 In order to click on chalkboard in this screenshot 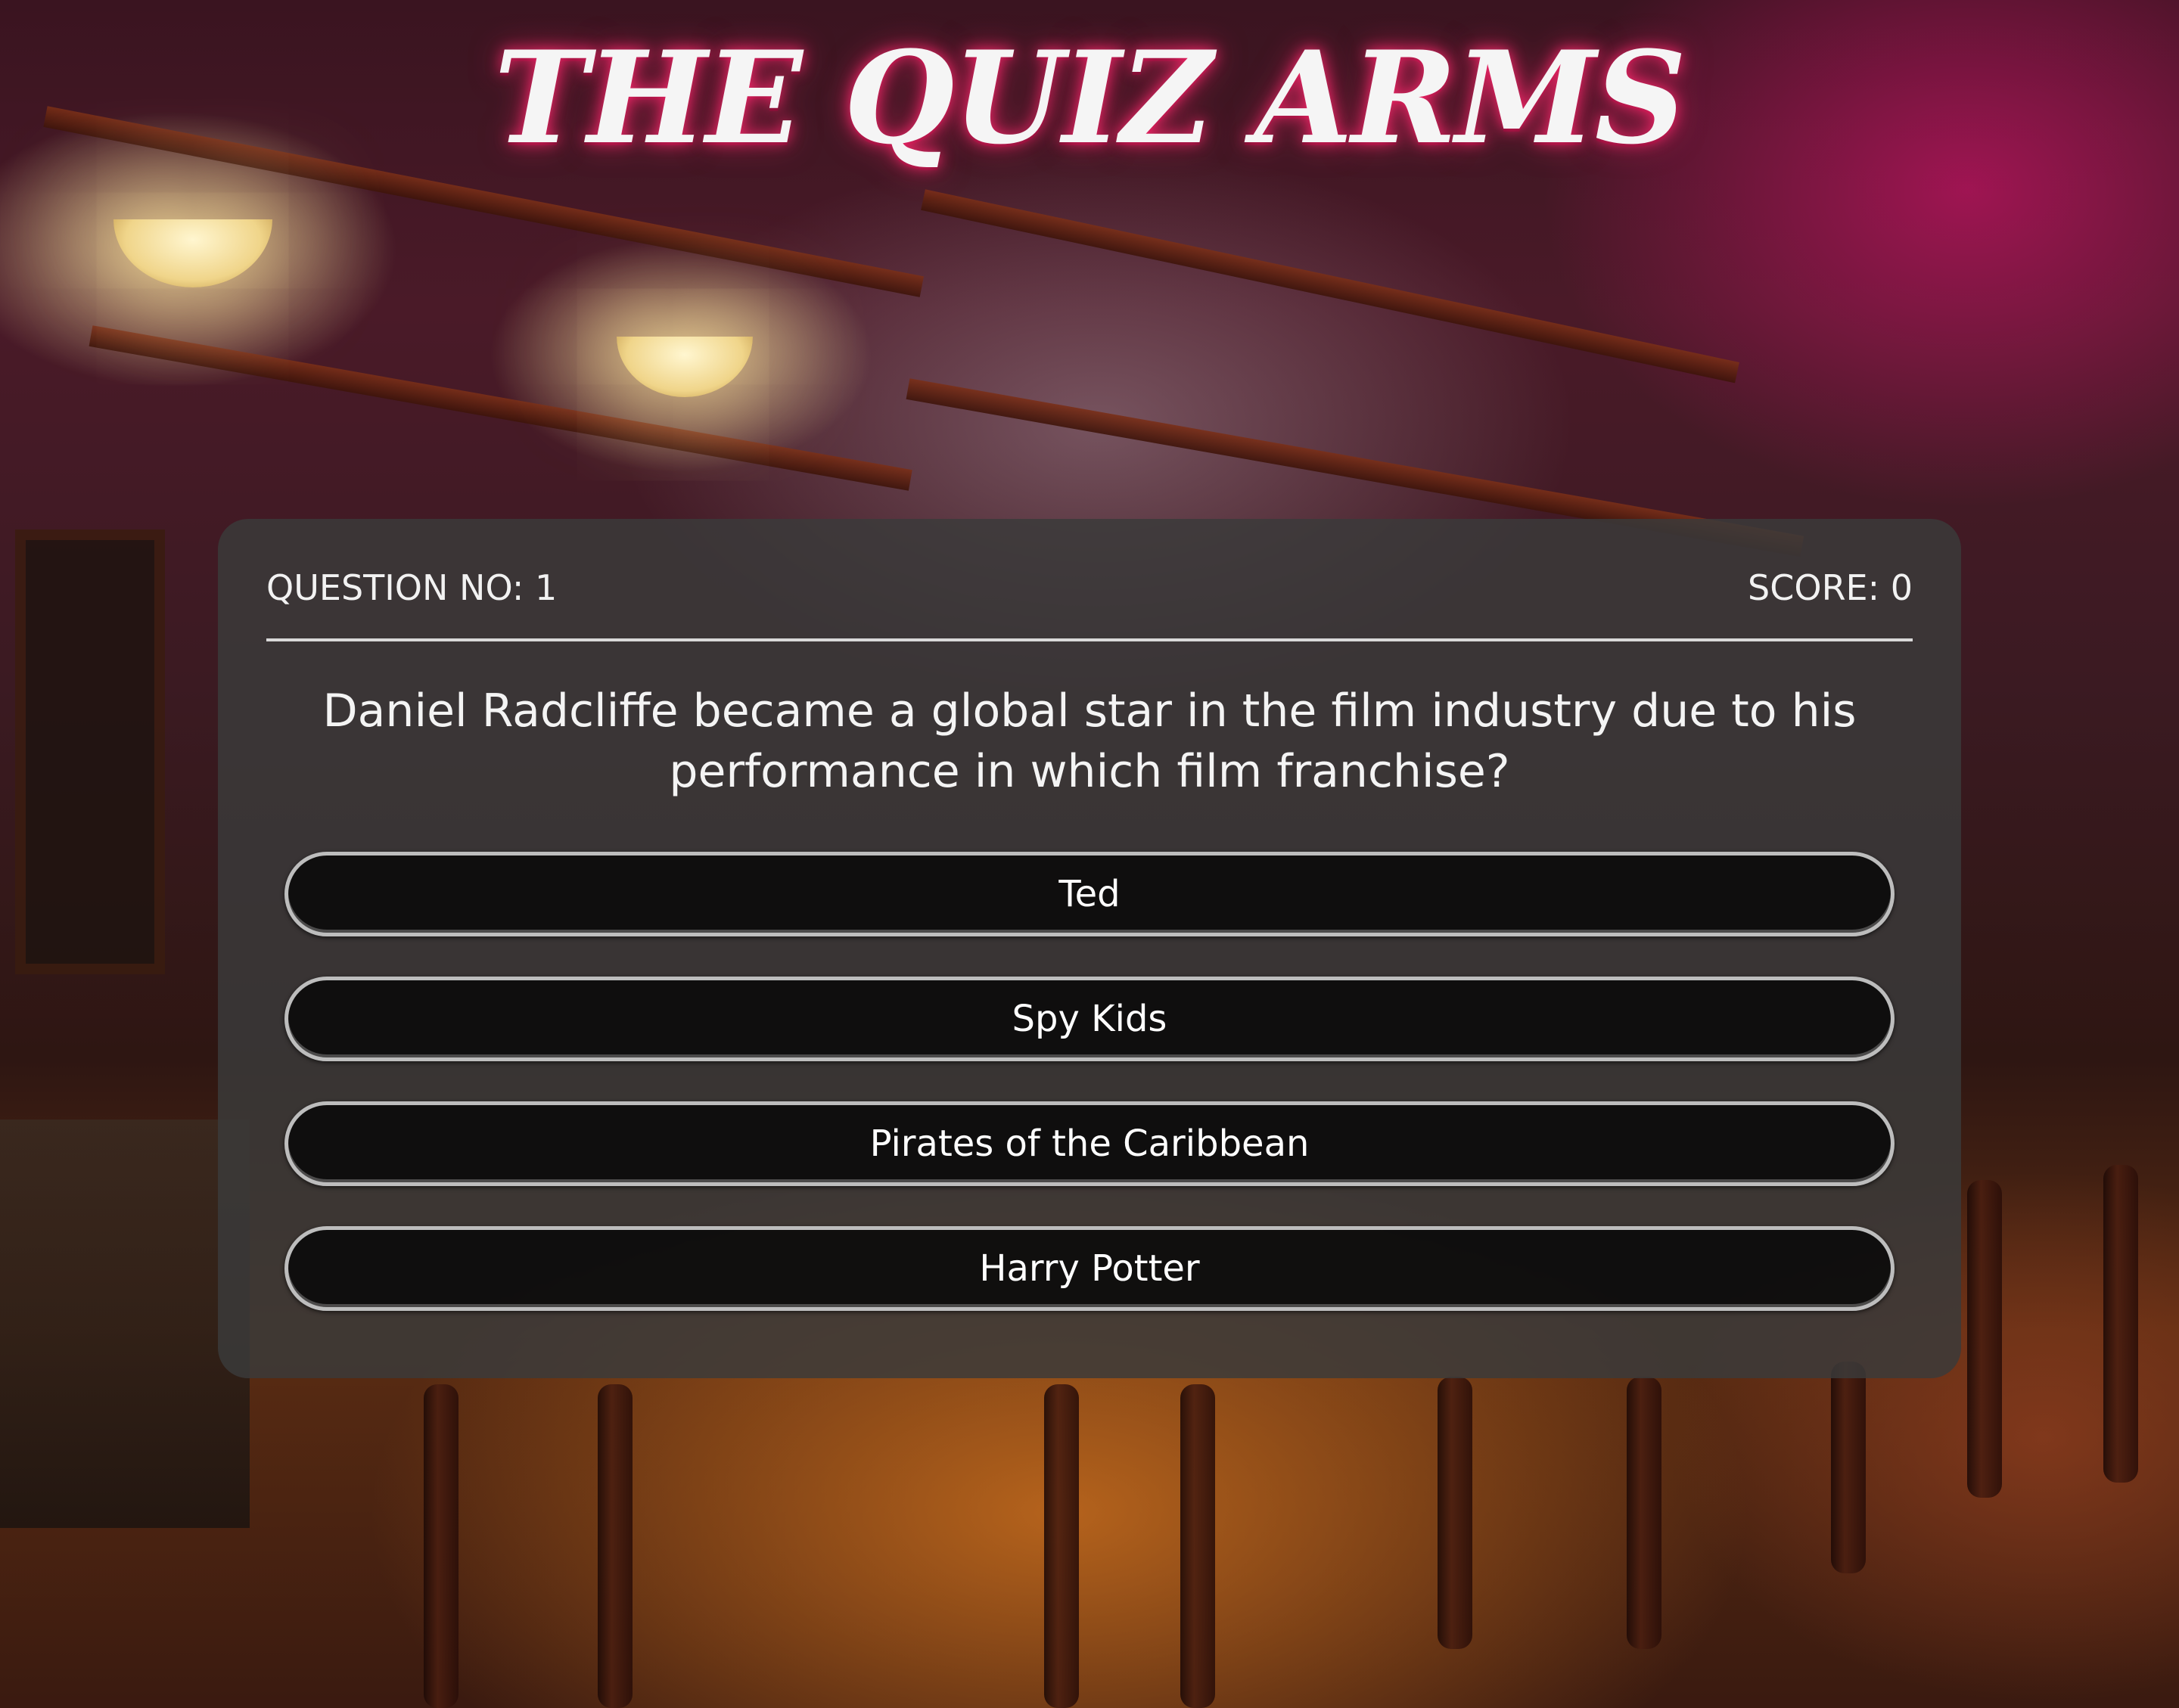, I will do `click(90, 751)`.